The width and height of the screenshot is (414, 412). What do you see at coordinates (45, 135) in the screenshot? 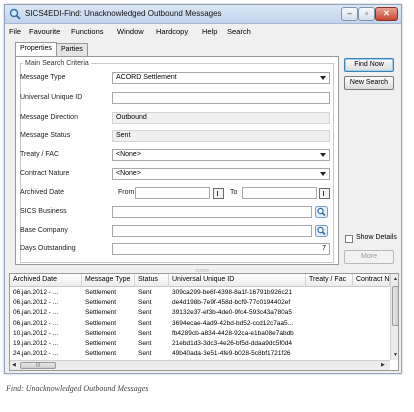
I see `message-status-label: Message Status` at bounding box center [45, 135].